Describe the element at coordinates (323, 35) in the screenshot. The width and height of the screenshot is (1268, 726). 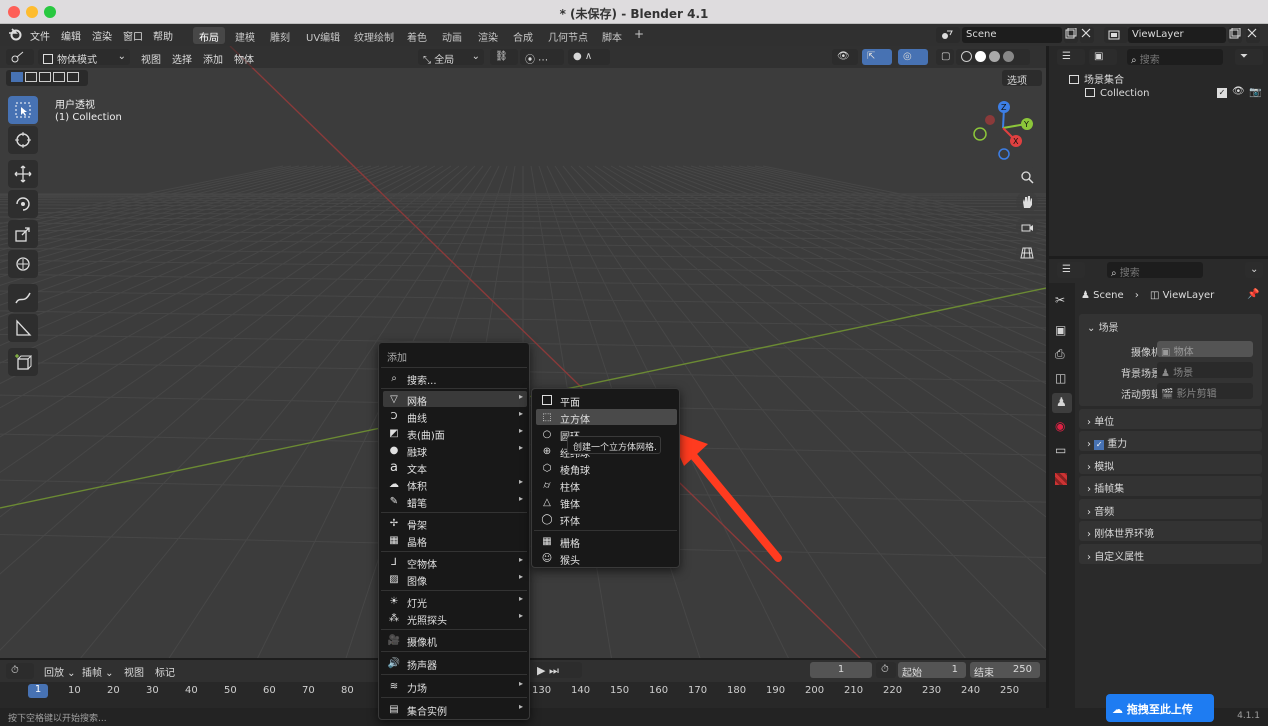
I see `tab-uv-editing: UV编辑` at that location.